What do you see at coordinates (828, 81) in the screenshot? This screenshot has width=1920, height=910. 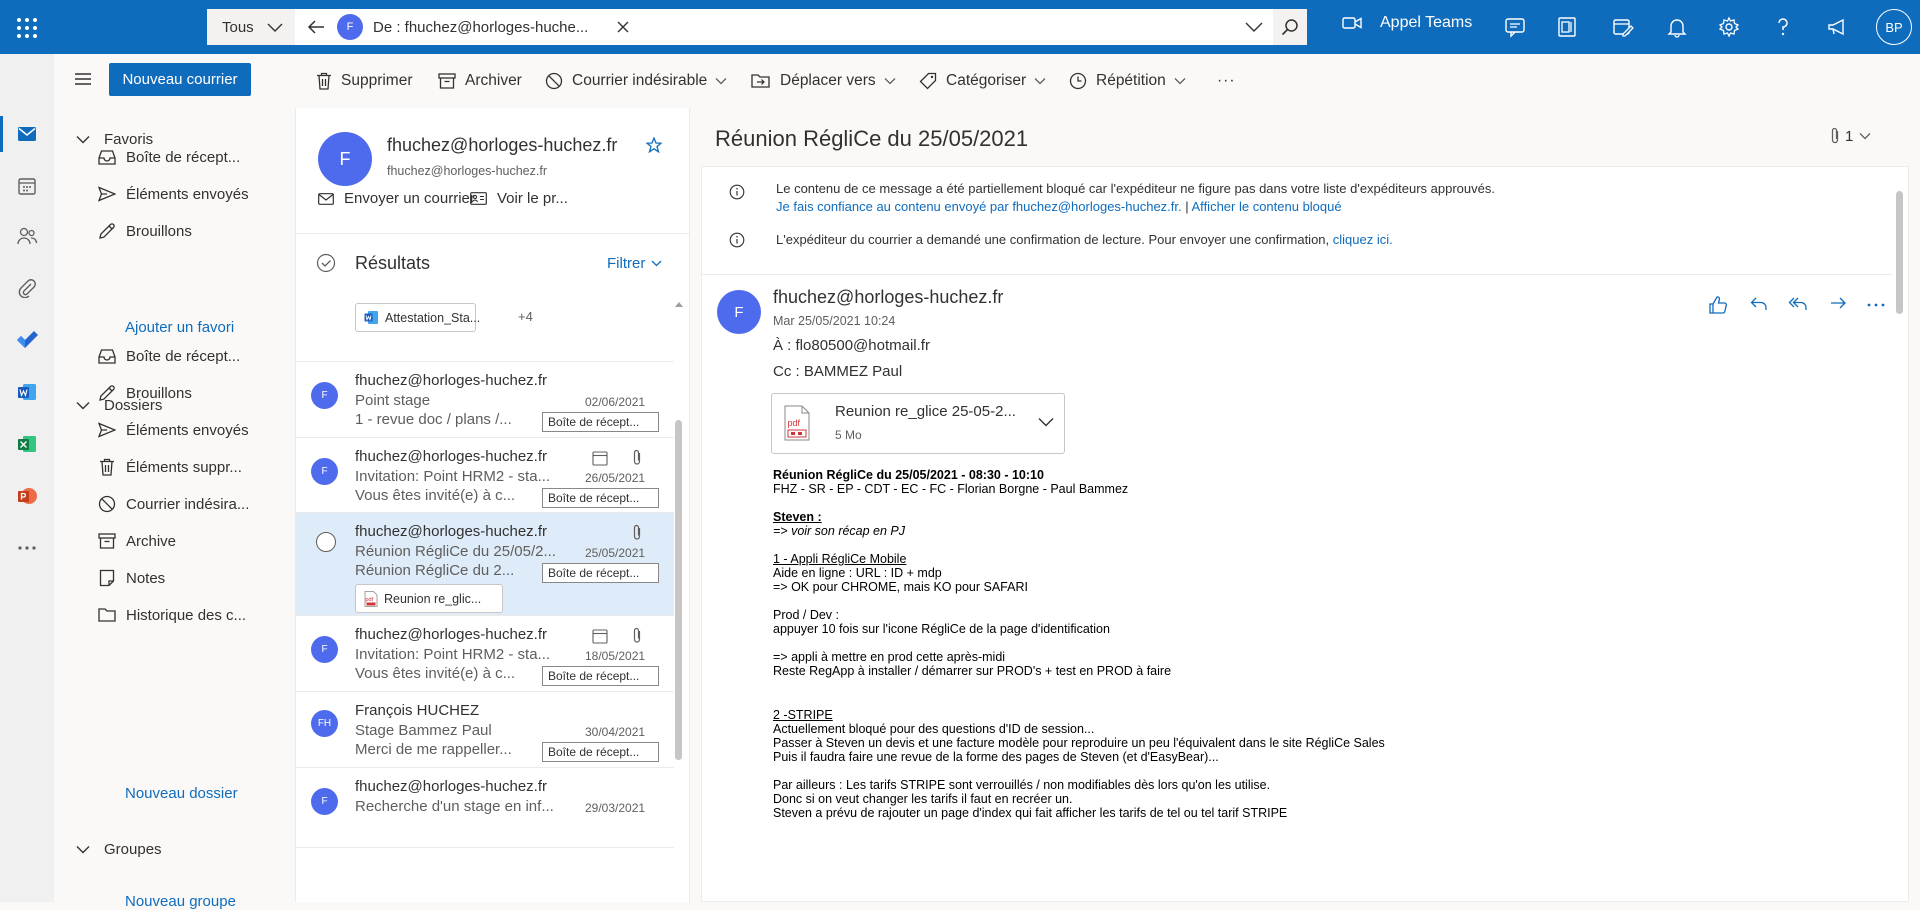 I see `move-to-button: Déplacer vers` at bounding box center [828, 81].